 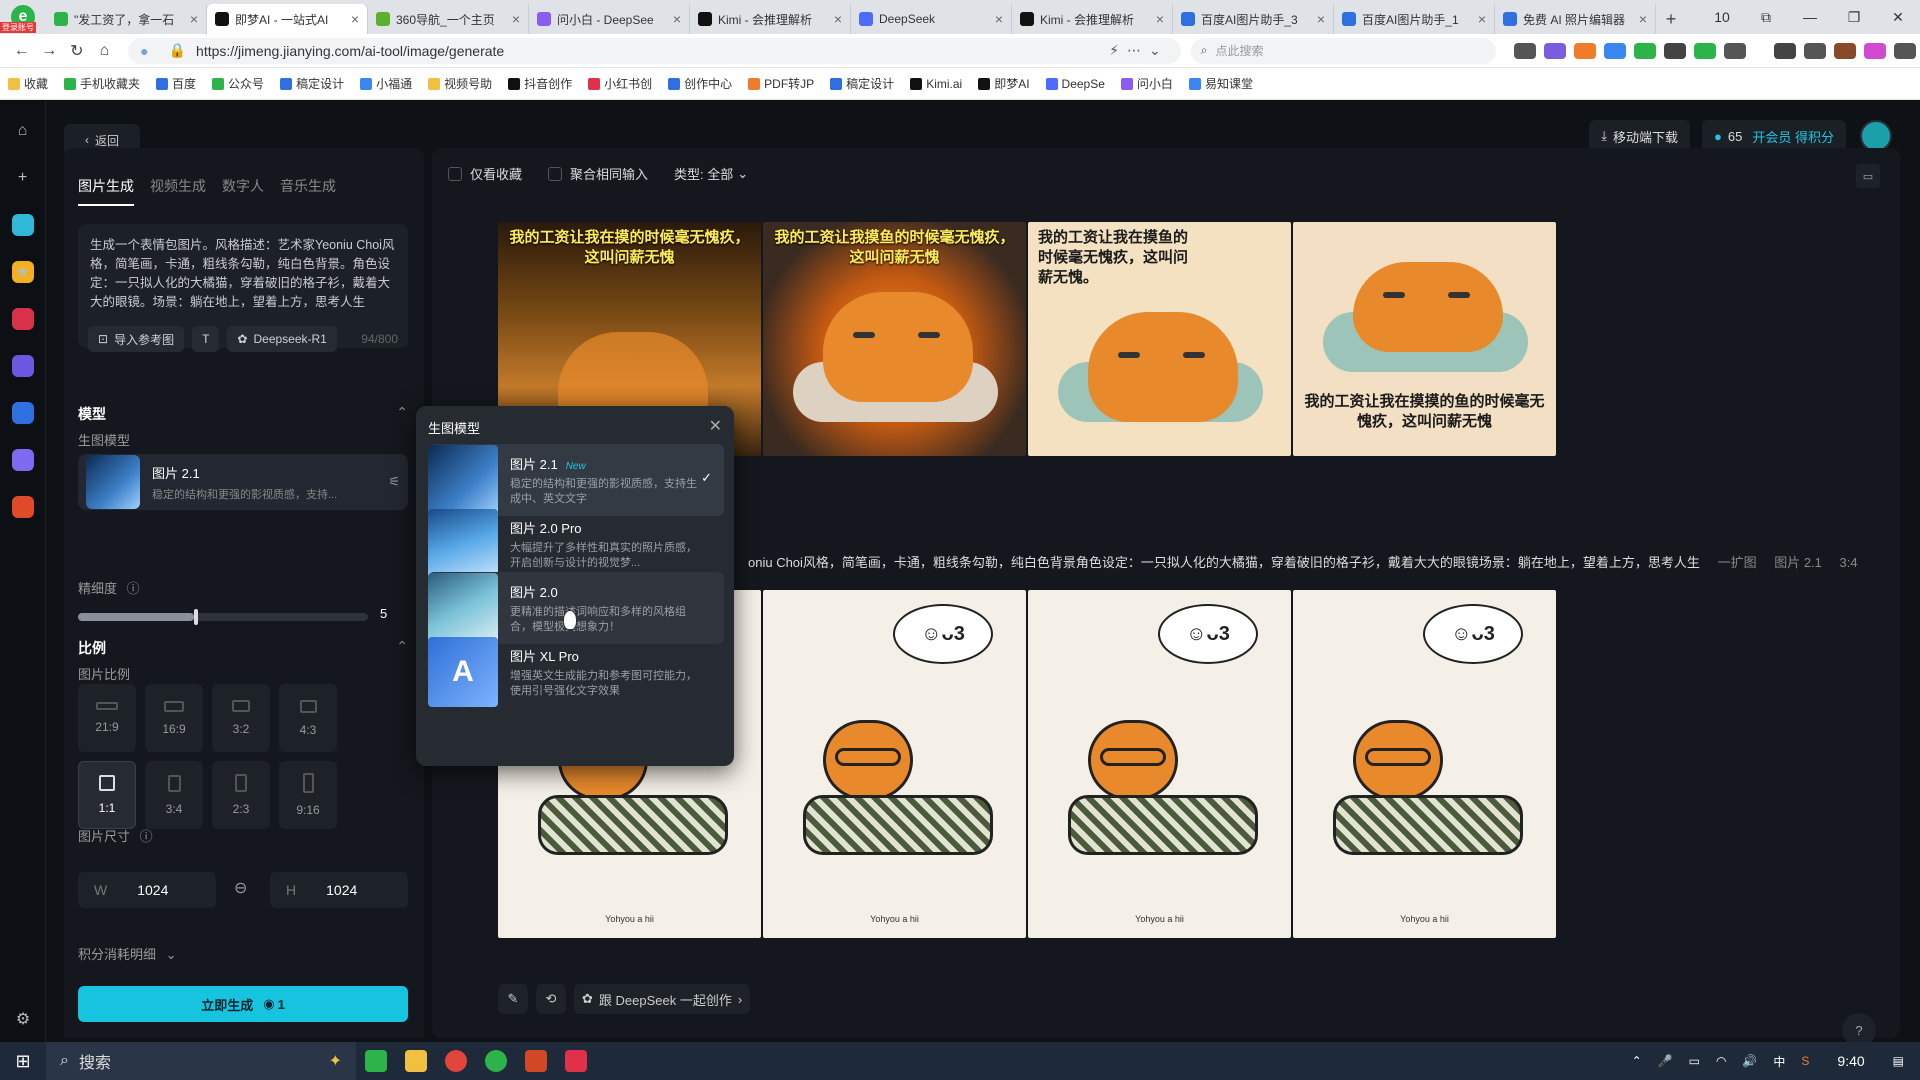 I want to click on back-icon: ←, so click(x=22, y=51).